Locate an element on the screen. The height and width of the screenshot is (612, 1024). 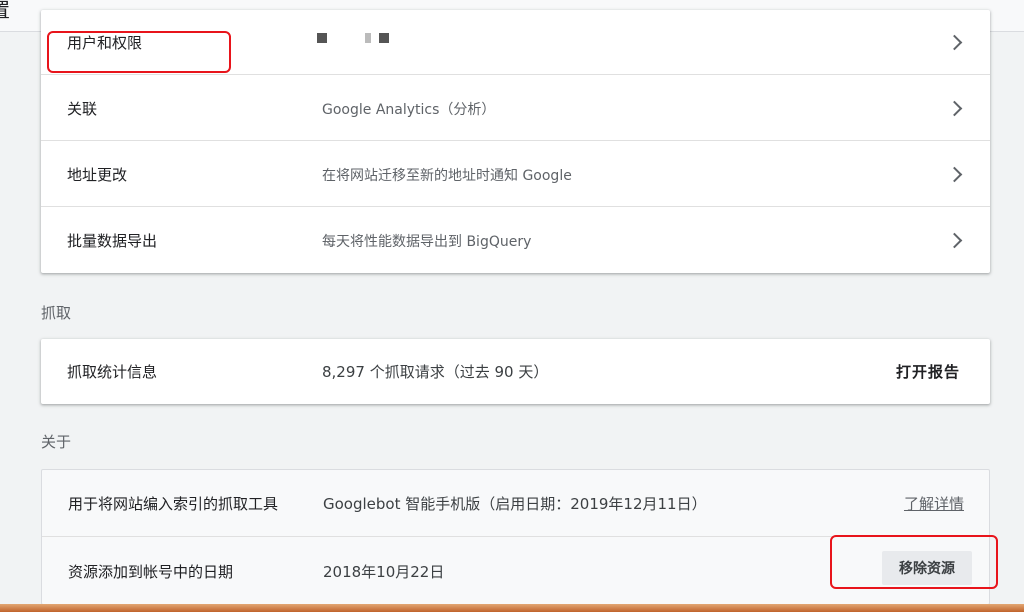
about-row-desc: Googlebot 智能手机版（启用日期：2019年12月11日） is located at coordinates (515, 504).